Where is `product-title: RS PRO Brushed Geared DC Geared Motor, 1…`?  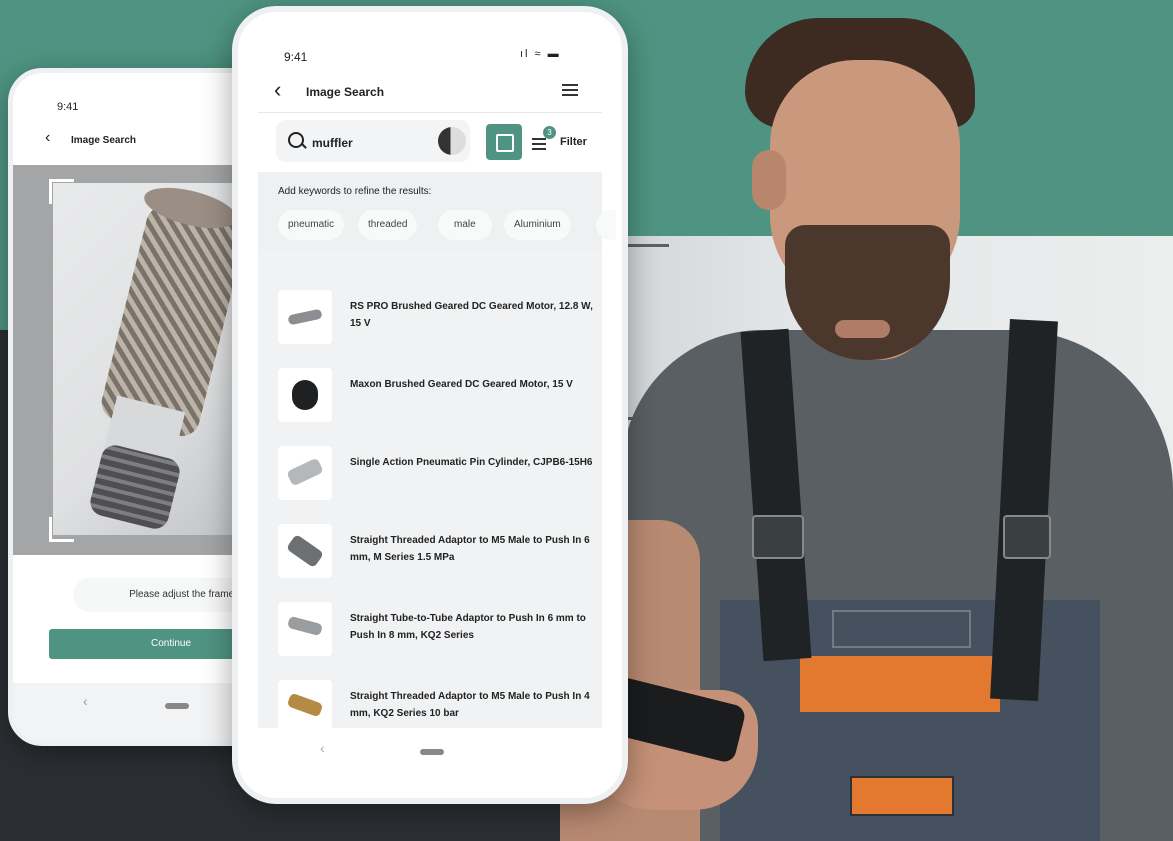
product-title: RS PRO Brushed Geared DC Geared Motor, 1… is located at coordinates (471, 315).